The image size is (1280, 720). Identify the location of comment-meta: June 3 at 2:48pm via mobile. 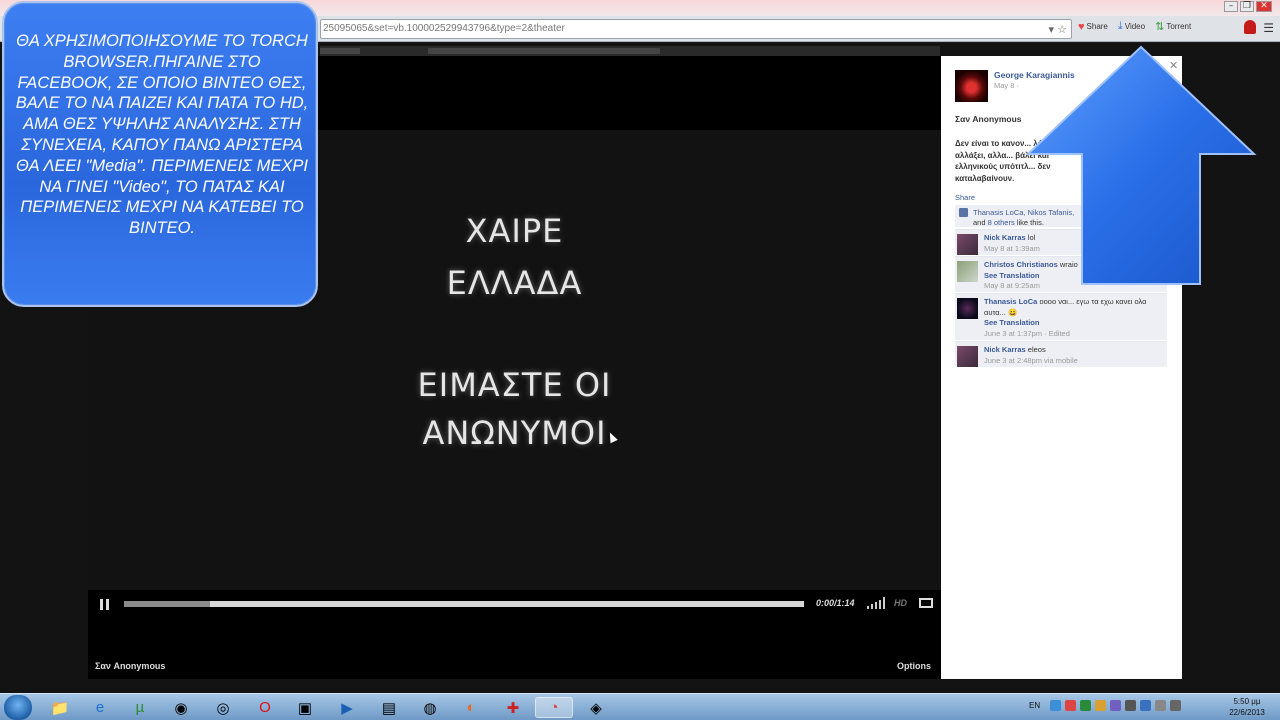
(1031, 360).